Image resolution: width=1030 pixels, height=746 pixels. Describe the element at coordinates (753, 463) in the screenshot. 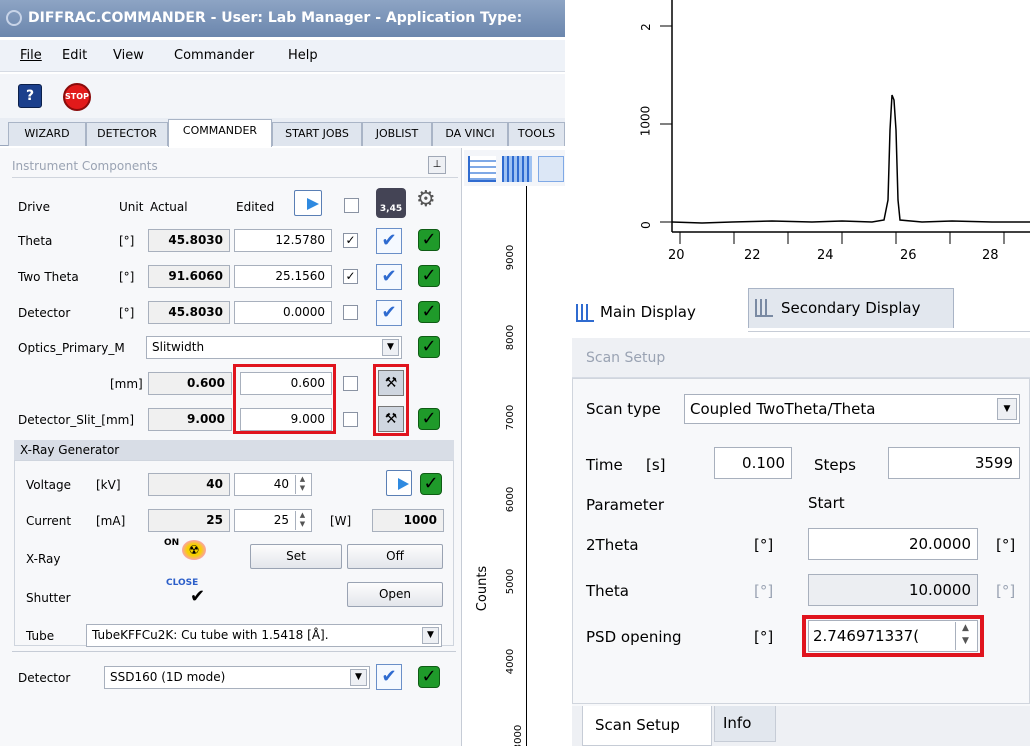

I see `time-input: 0.100` at that location.